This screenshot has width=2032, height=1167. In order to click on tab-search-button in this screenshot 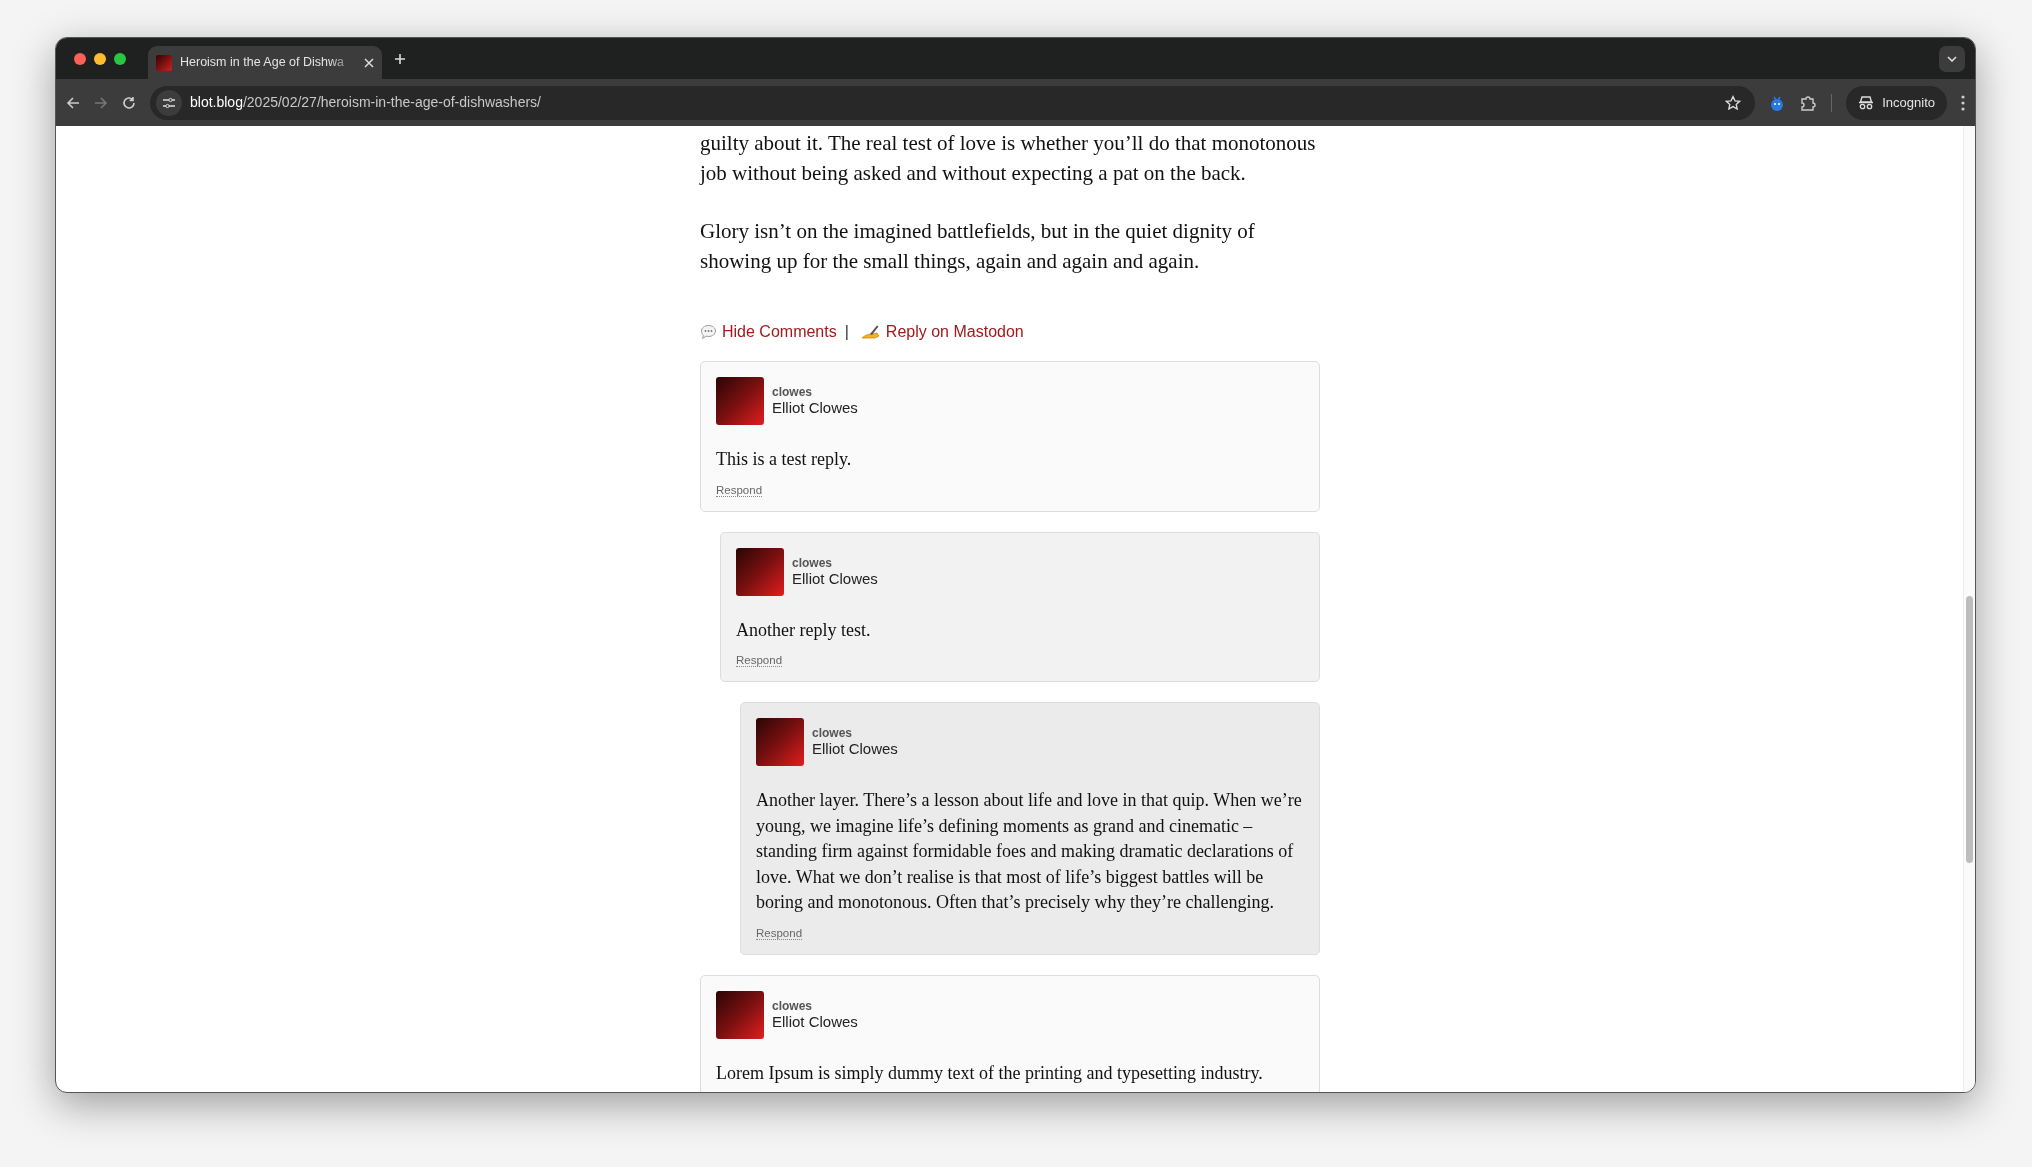, I will do `click(1952, 58)`.